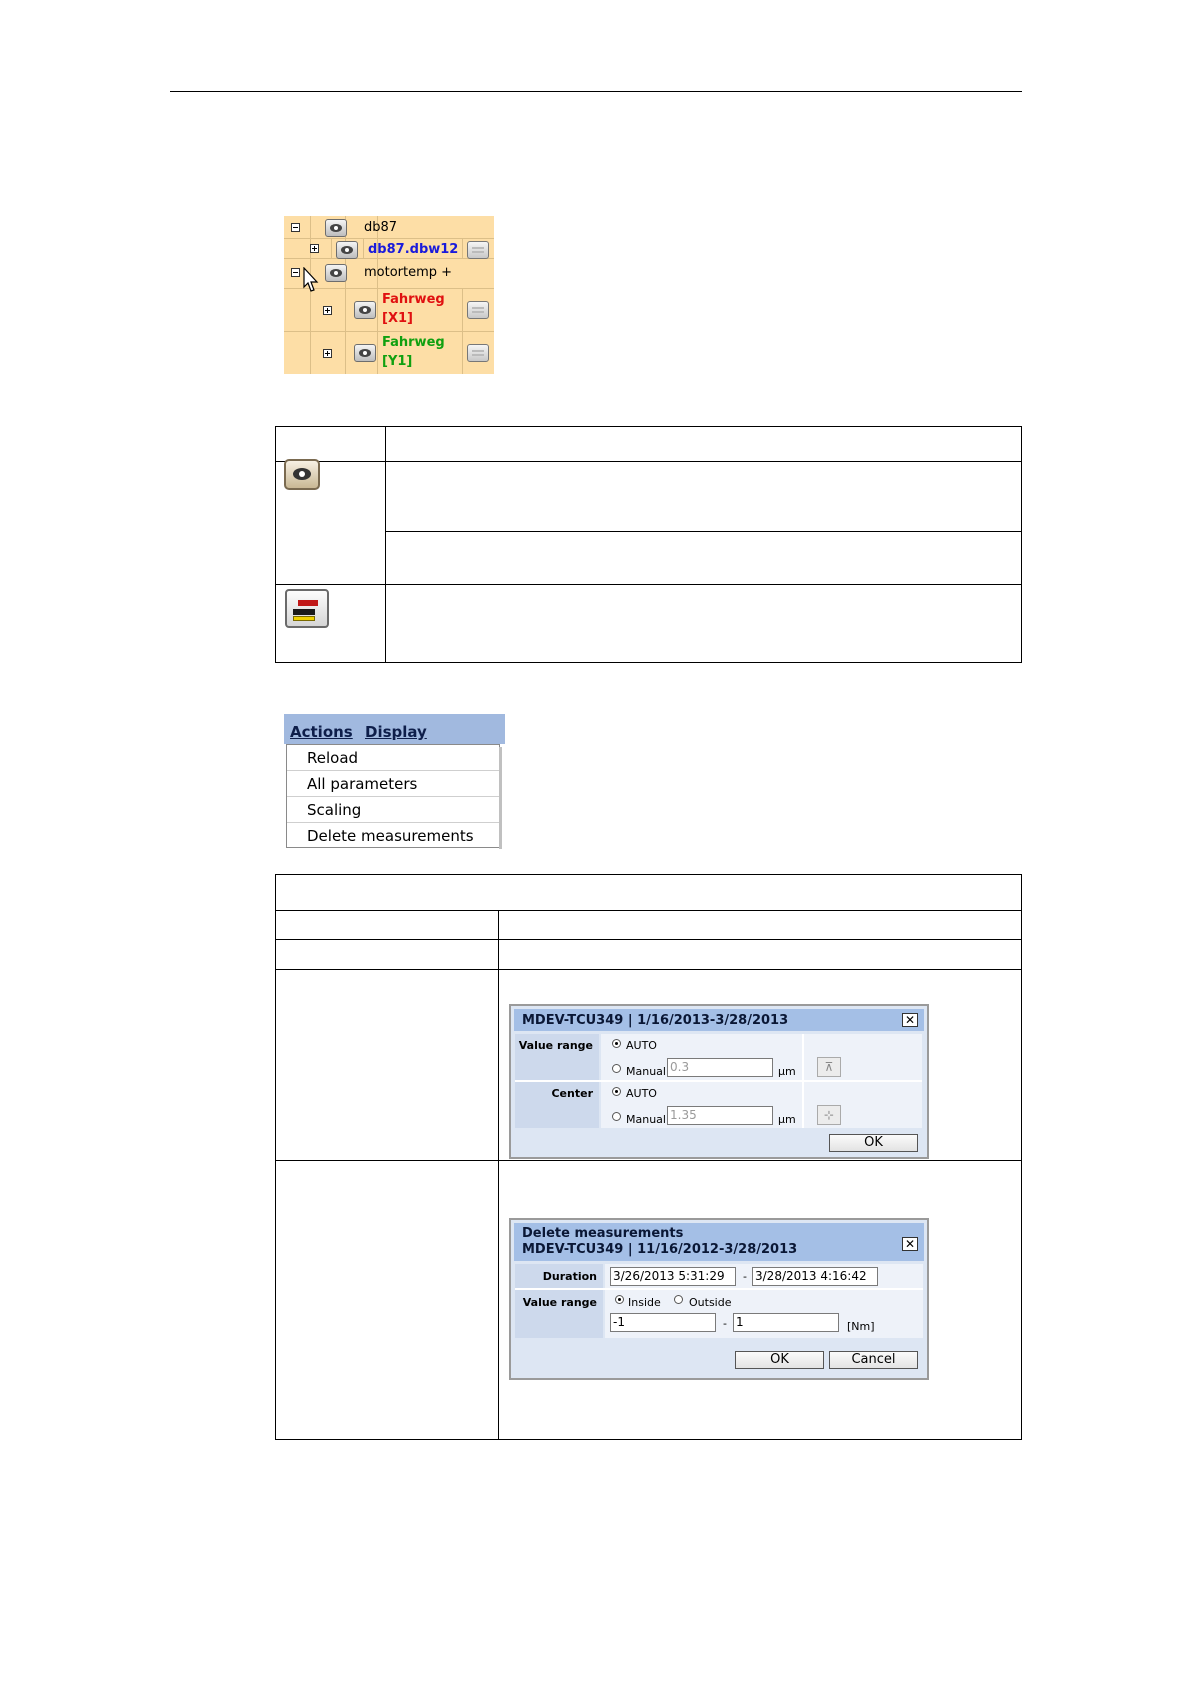  I want to click on cancel-button: Cancel, so click(873, 1360).